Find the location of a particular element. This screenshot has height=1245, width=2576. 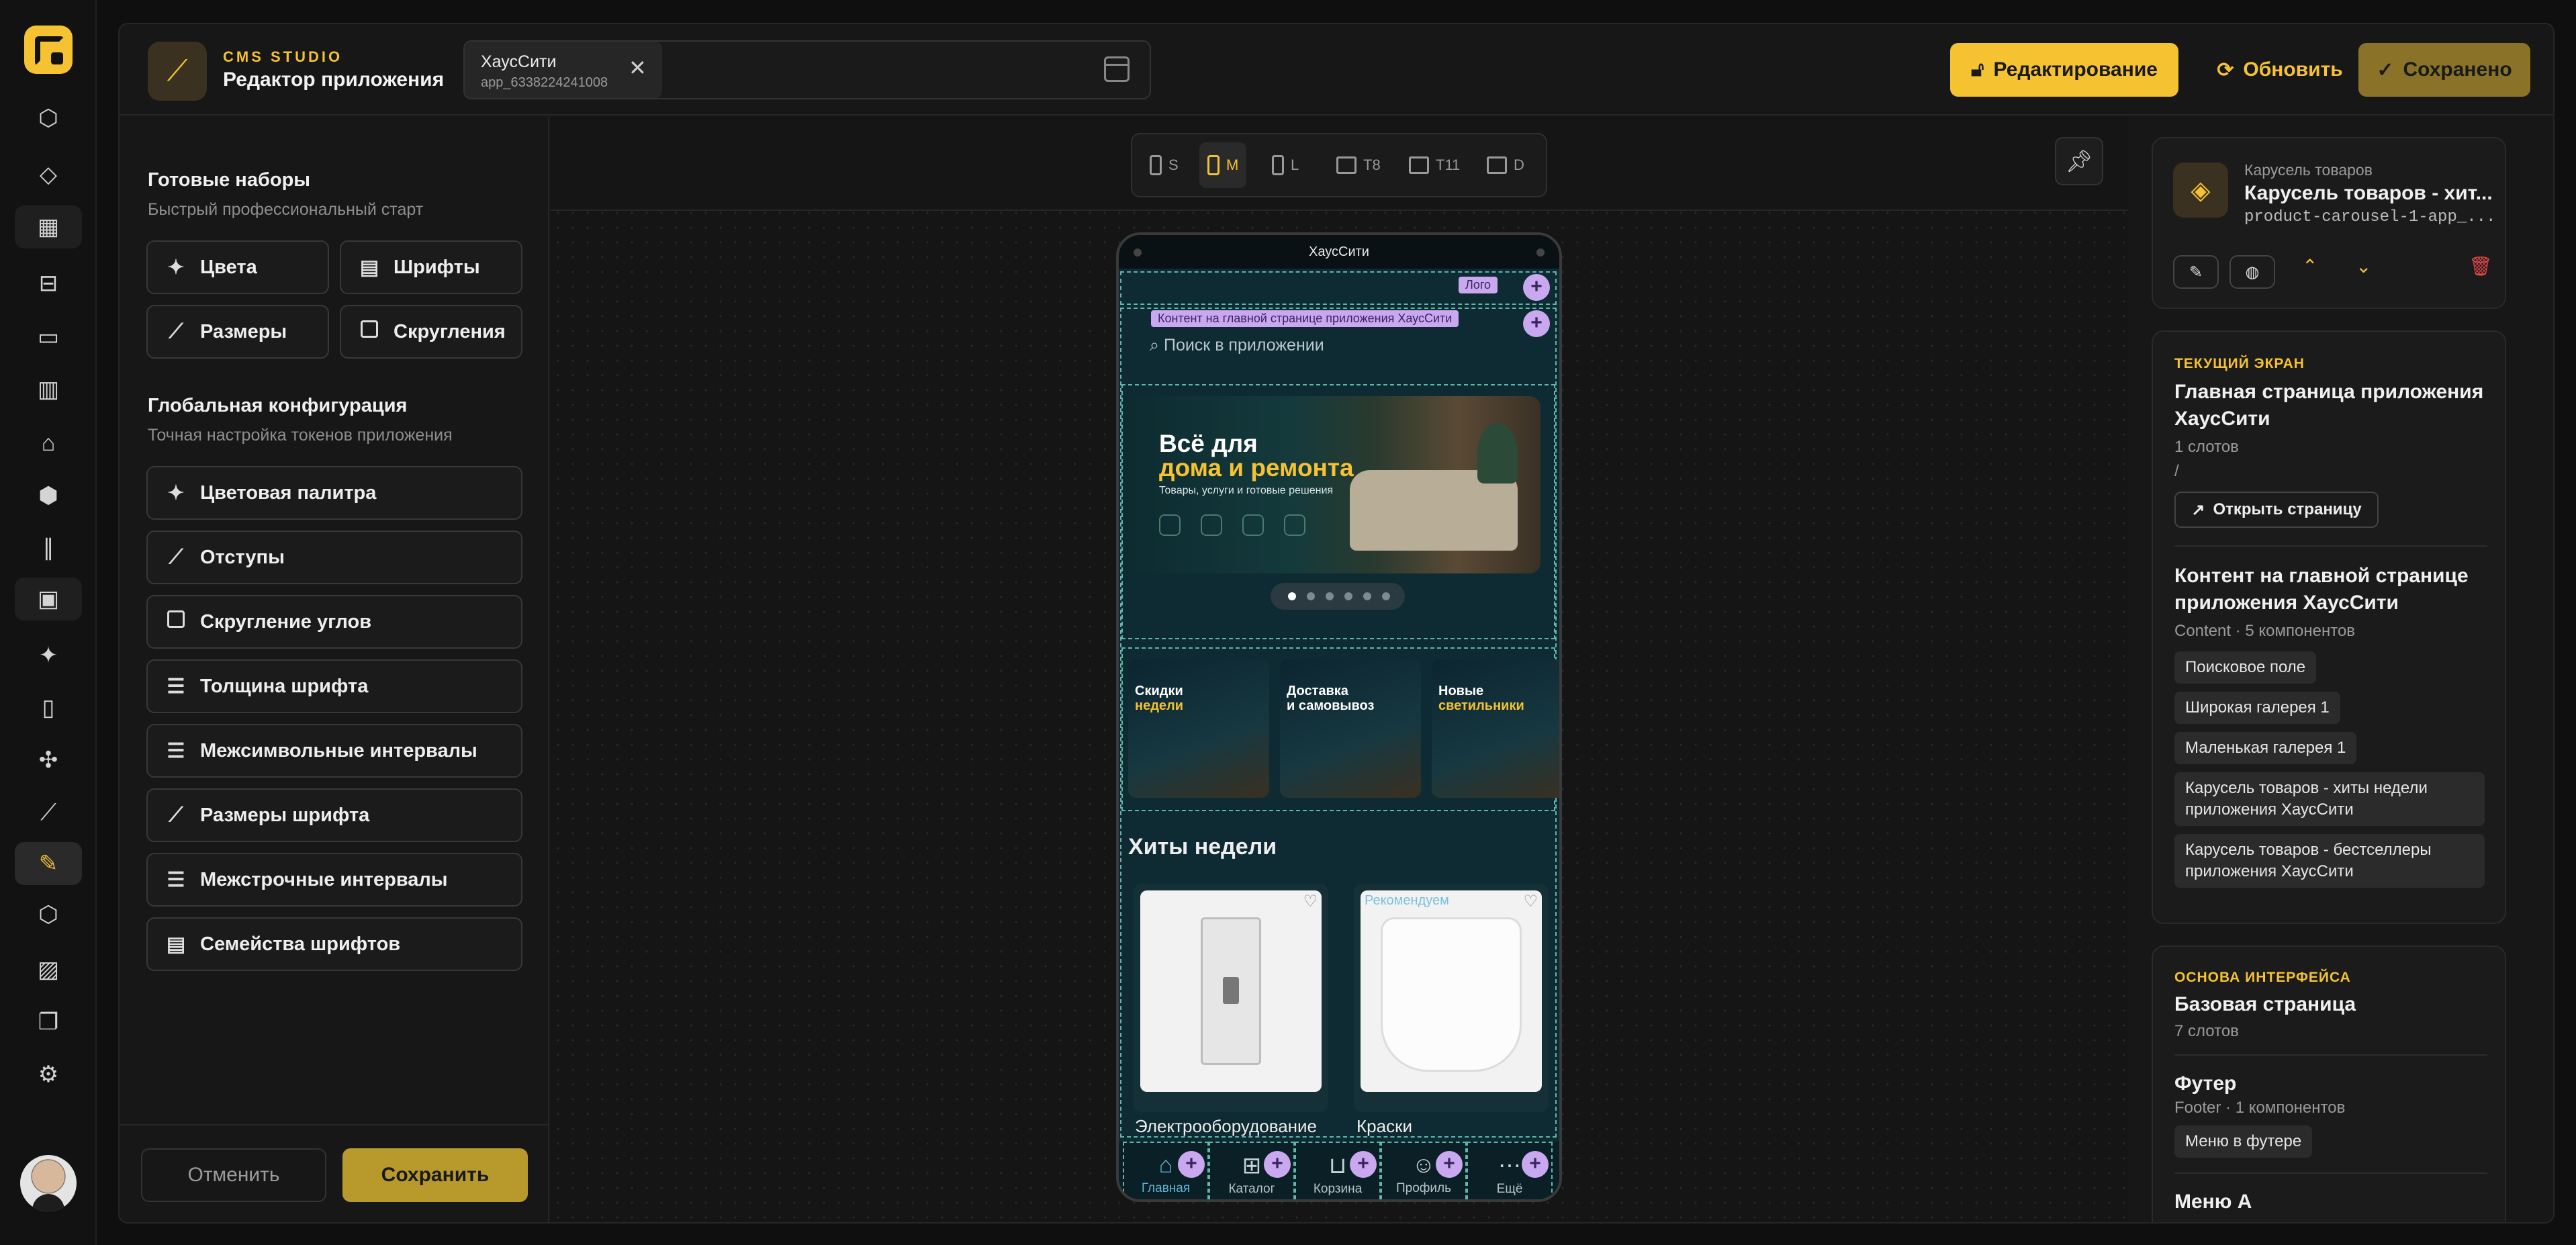

preset-colors-button: ✦ Цвета is located at coordinates (237, 267).